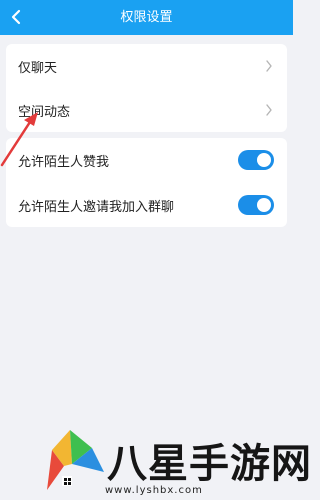  What do you see at coordinates (209, 464) in the screenshot?
I see `watermark-text: 八星手游网` at bounding box center [209, 464].